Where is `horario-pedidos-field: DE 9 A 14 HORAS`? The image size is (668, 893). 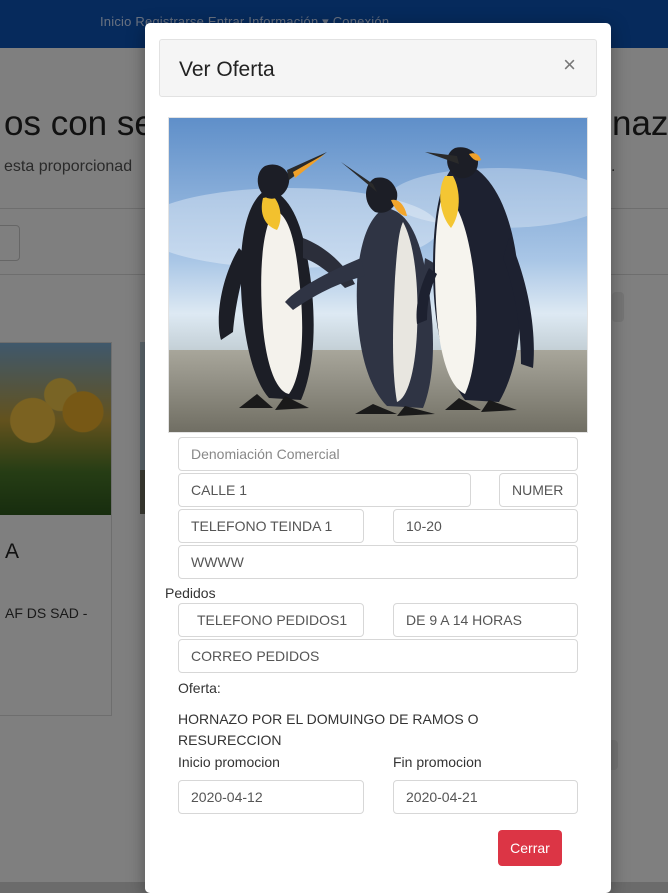 horario-pedidos-field: DE 9 A 14 HORAS is located at coordinates (485, 620).